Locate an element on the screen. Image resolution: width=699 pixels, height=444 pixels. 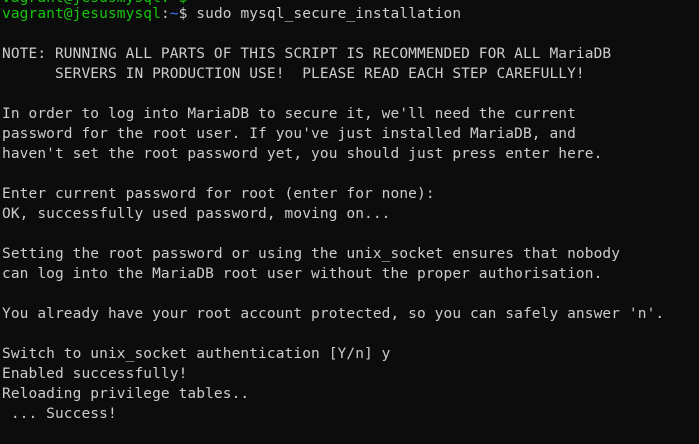
prompt-command: sudo mysql_secure_installation is located at coordinates (329, 14).